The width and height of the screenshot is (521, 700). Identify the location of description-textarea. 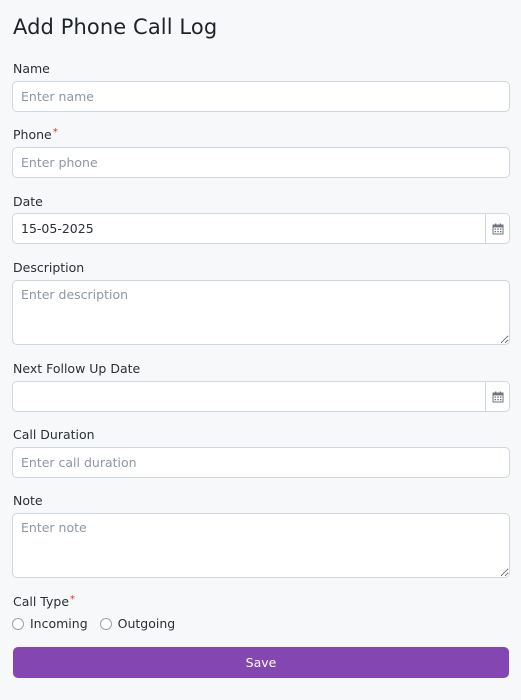
(261, 312).